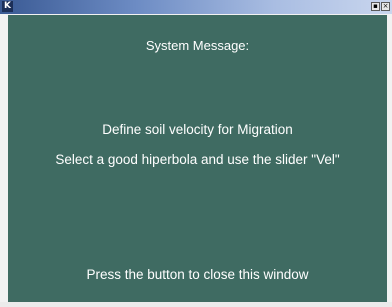 The width and height of the screenshot is (392, 307). I want to click on close-icon: ×, so click(385, 6).